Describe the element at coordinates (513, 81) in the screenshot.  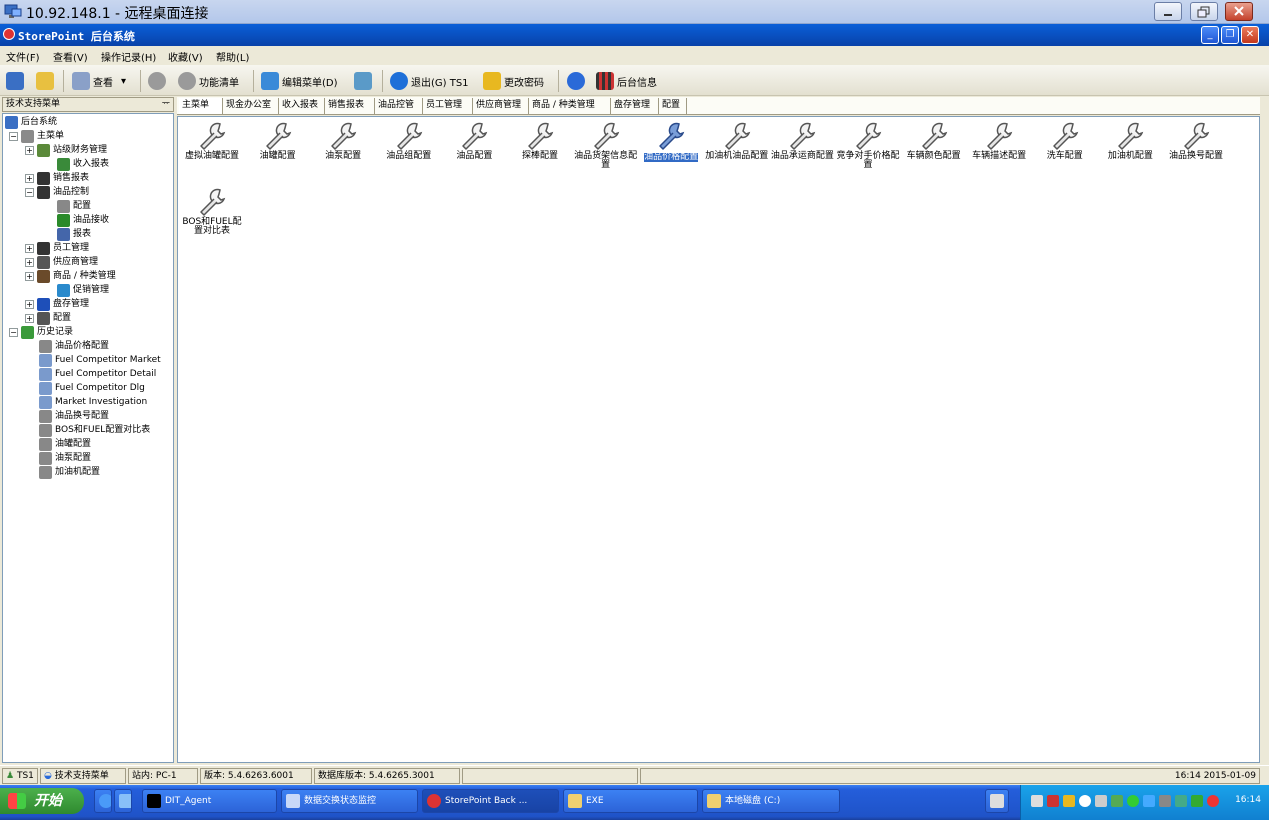
I see `change-password-button: 更改密码` at that location.